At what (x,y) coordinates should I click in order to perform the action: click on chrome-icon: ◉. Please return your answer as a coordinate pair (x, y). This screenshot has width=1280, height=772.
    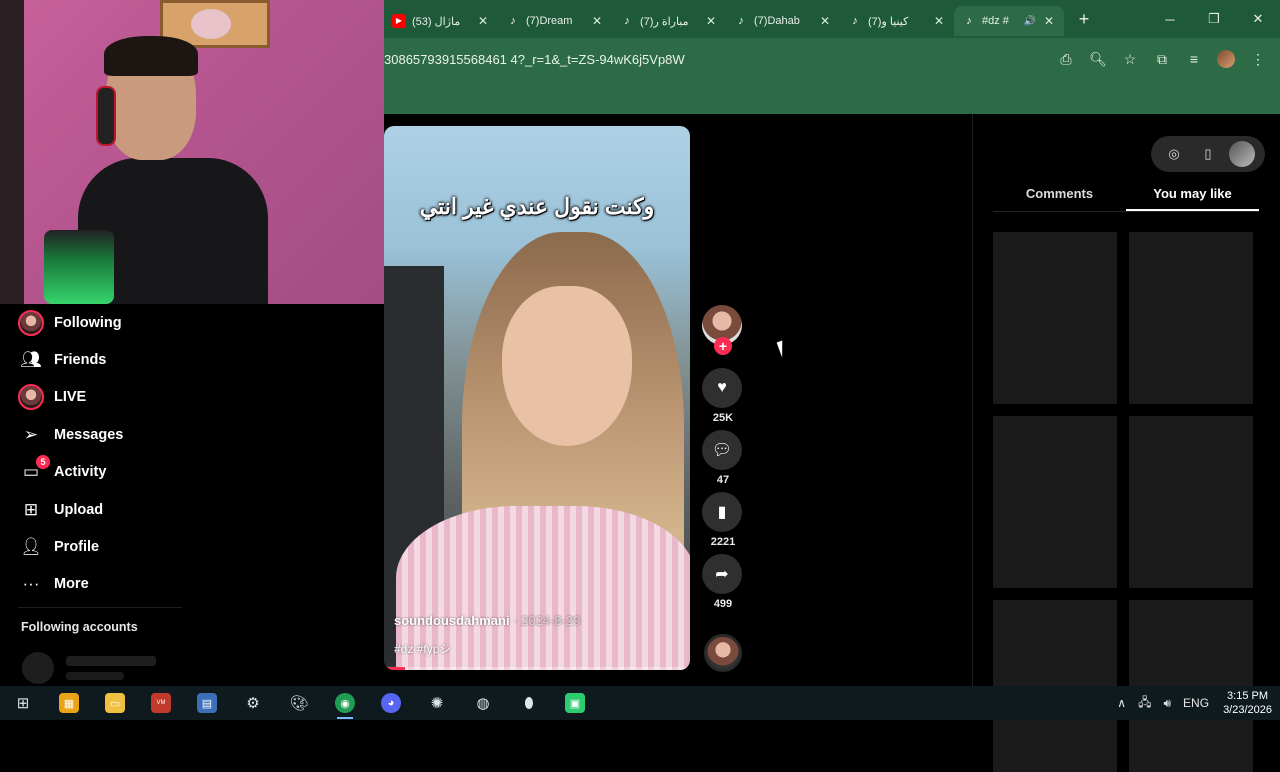
    Looking at the image, I should click on (345, 703).